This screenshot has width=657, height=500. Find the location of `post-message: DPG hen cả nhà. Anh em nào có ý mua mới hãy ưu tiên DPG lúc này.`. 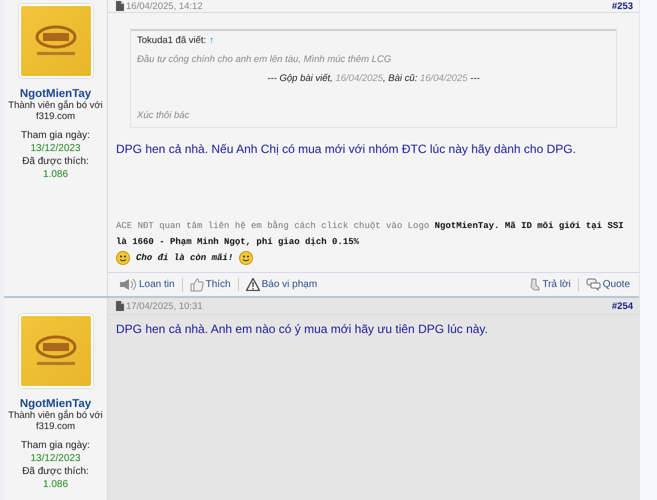

post-message: DPG hen cả nhà. Anh em nào có ý mua mới hãy ưu tiên DPG lúc này. is located at coordinates (302, 329).